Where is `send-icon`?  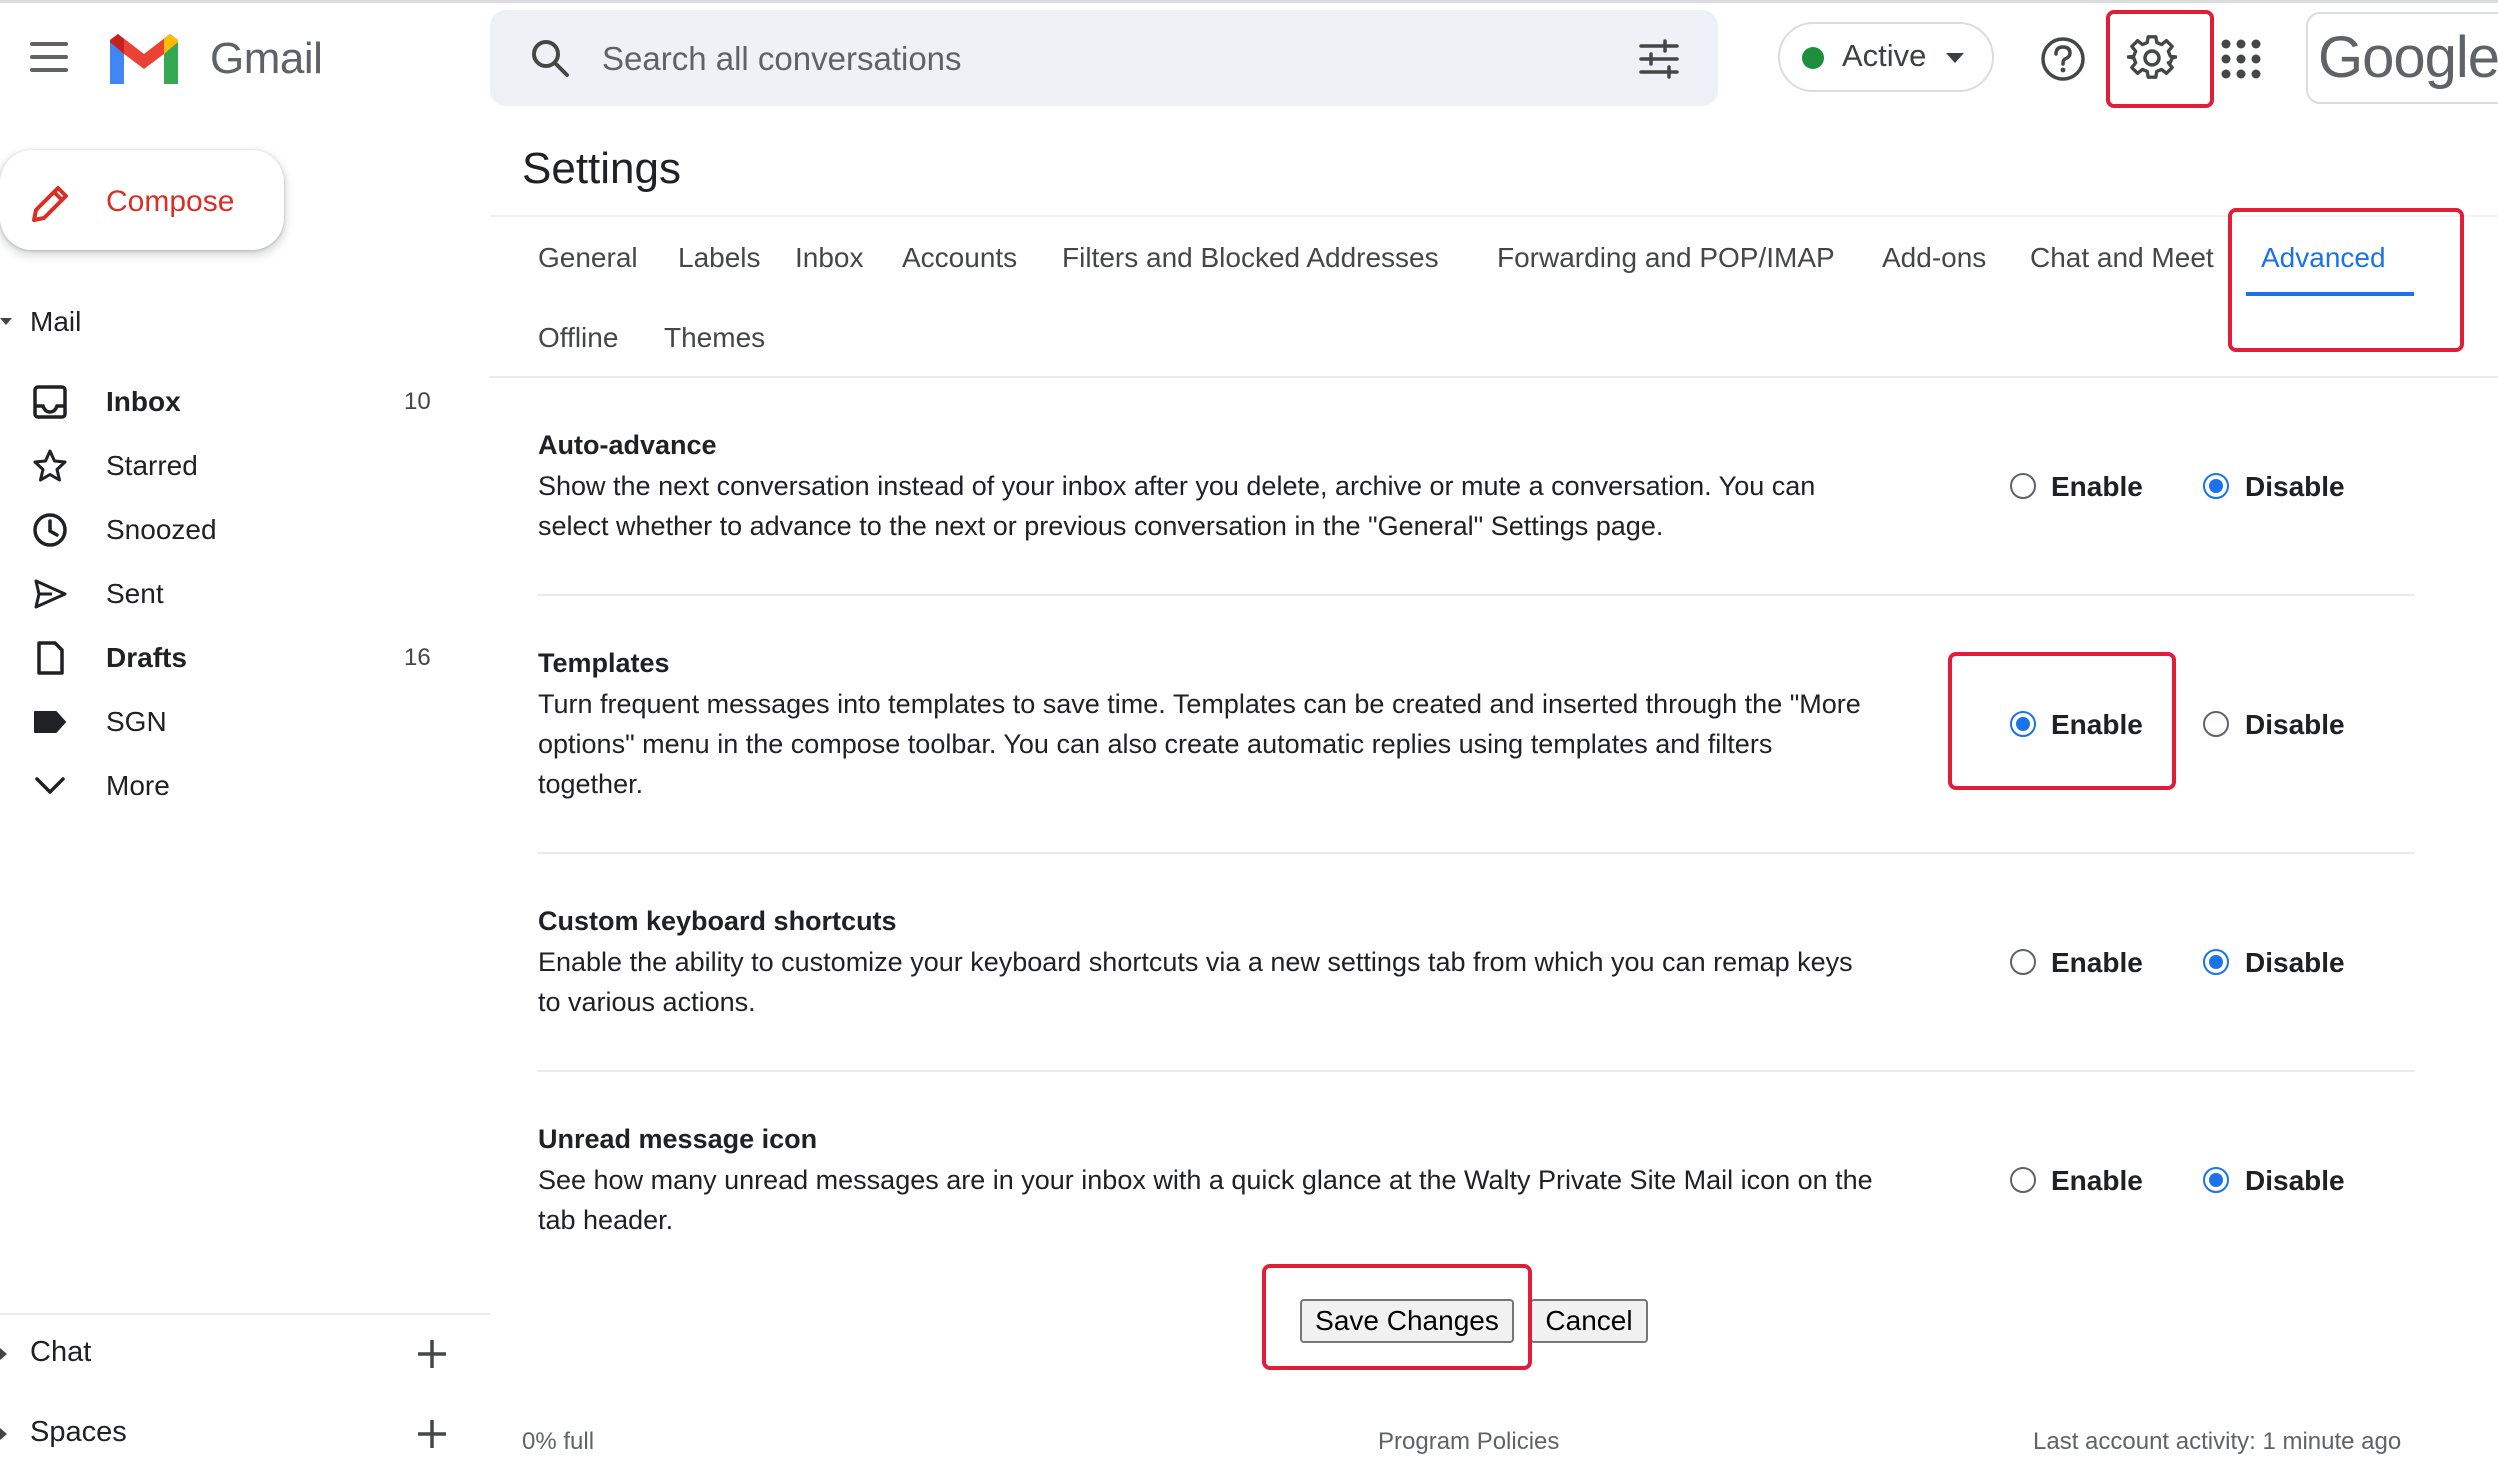 send-icon is located at coordinates (50, 594).